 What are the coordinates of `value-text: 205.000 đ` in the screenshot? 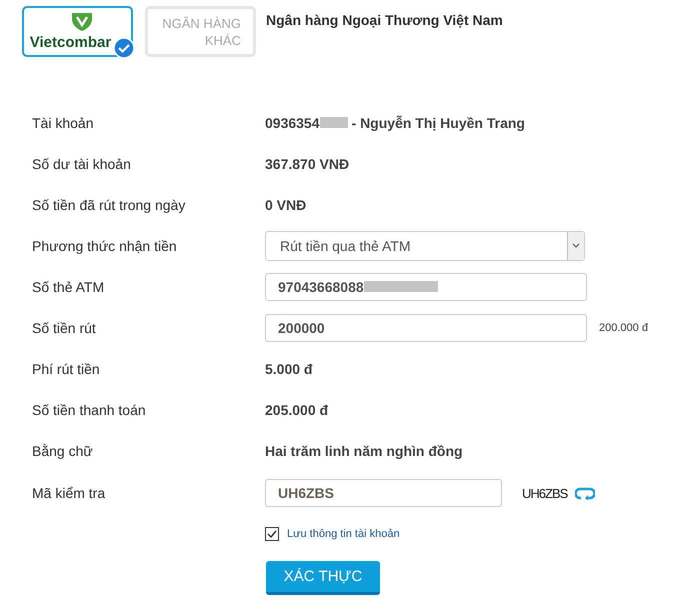 It's located at (296, 410).